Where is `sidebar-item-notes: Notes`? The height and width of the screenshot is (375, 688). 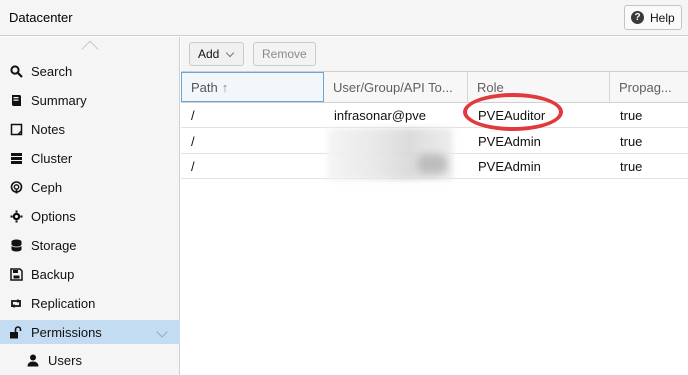 sidebar-item-notes: Notes is located at coordinates (90, 129).